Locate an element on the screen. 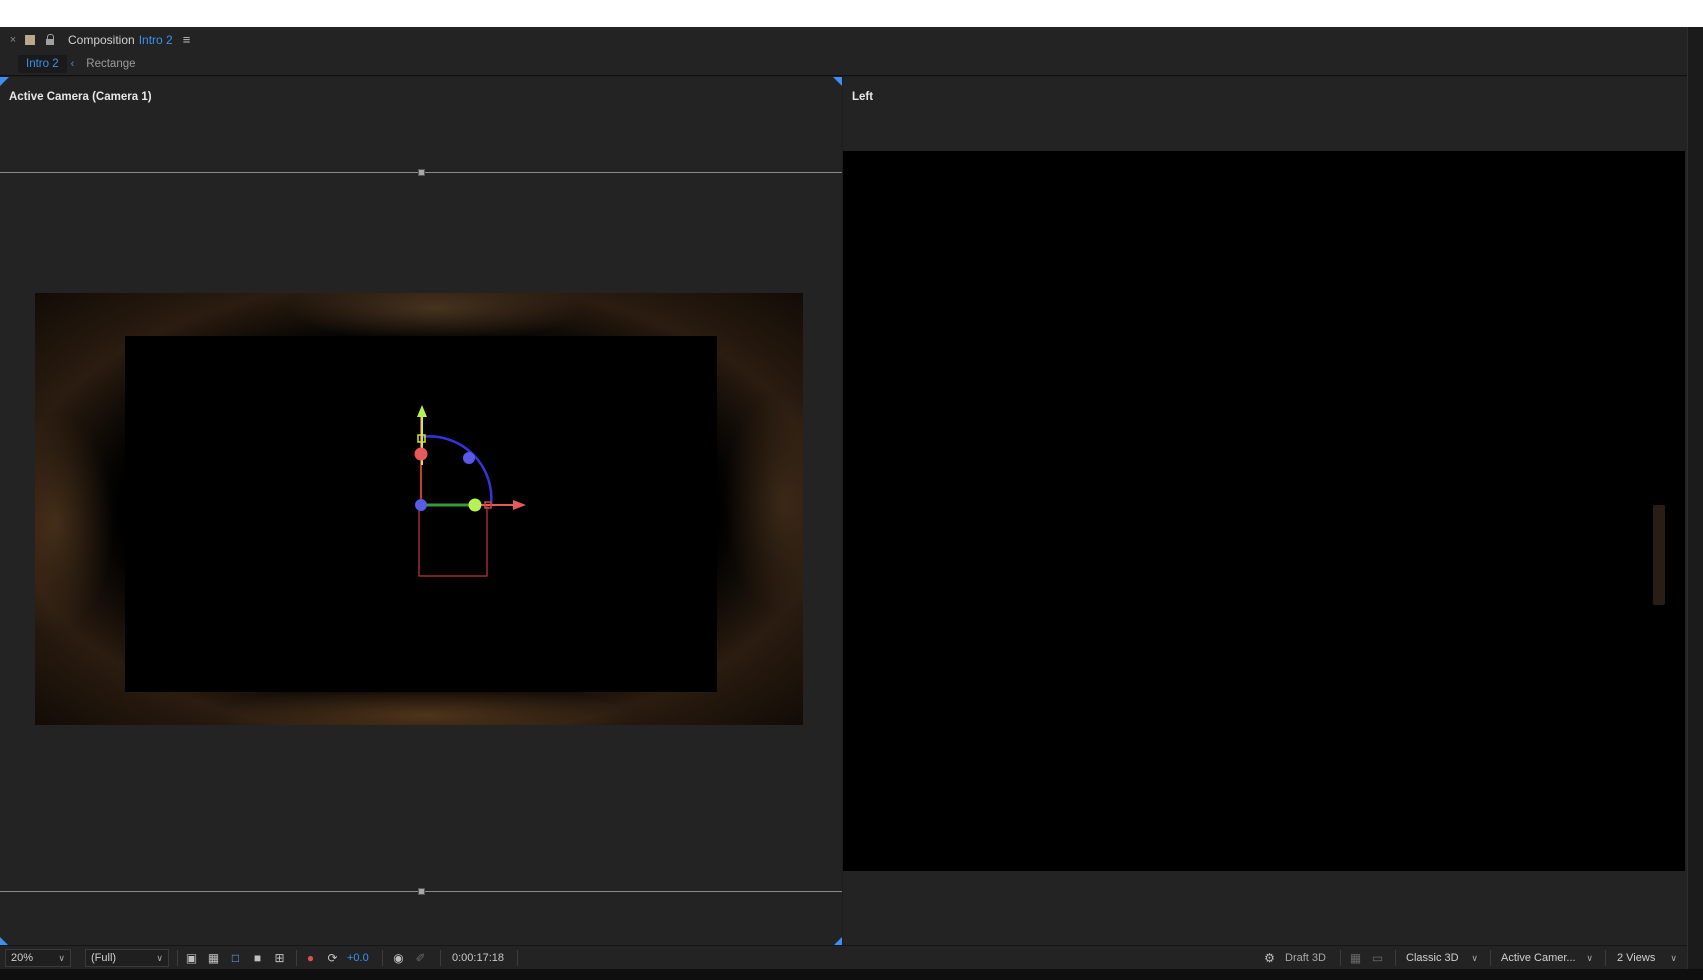 The width and height of the screenshot is (1703, 980). resolution-value: (Full) is located at coordinates (104, 958).